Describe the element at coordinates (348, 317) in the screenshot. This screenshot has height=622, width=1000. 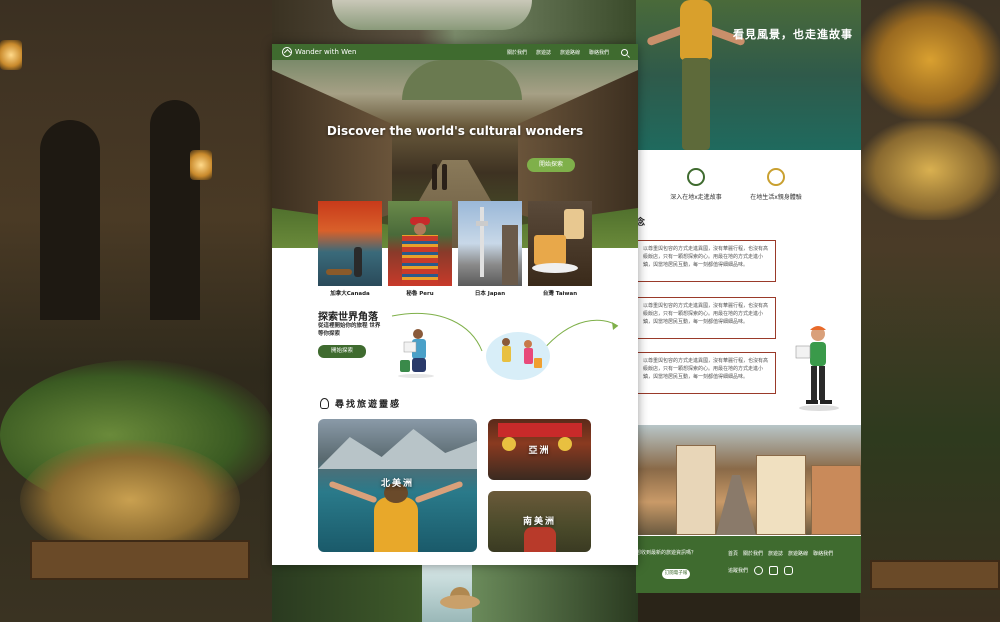
I see `explore-title: 探索世界角落` at that location.